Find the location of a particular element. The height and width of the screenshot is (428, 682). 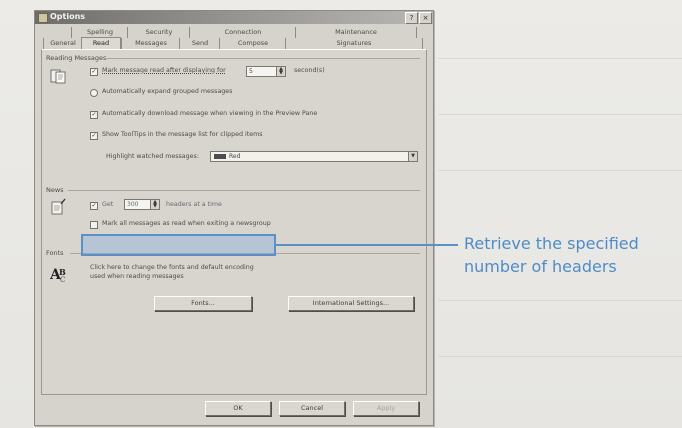

get-headers-label: Get is located at coordinates (108, 204).